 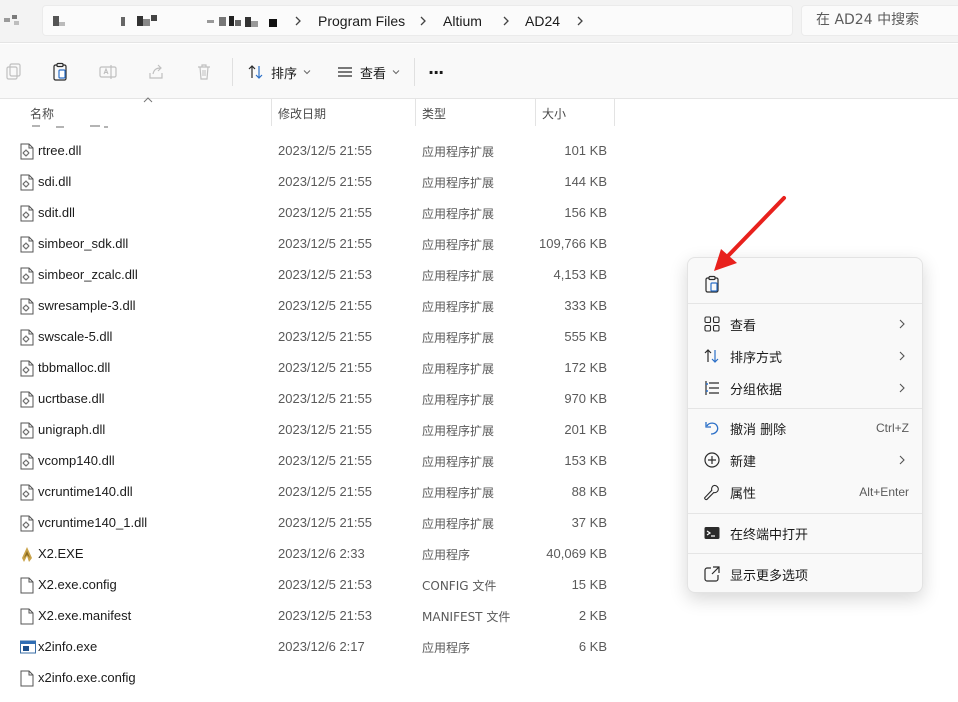 I want to click on pixelated-nav-icon, so click(x=12, y=20).